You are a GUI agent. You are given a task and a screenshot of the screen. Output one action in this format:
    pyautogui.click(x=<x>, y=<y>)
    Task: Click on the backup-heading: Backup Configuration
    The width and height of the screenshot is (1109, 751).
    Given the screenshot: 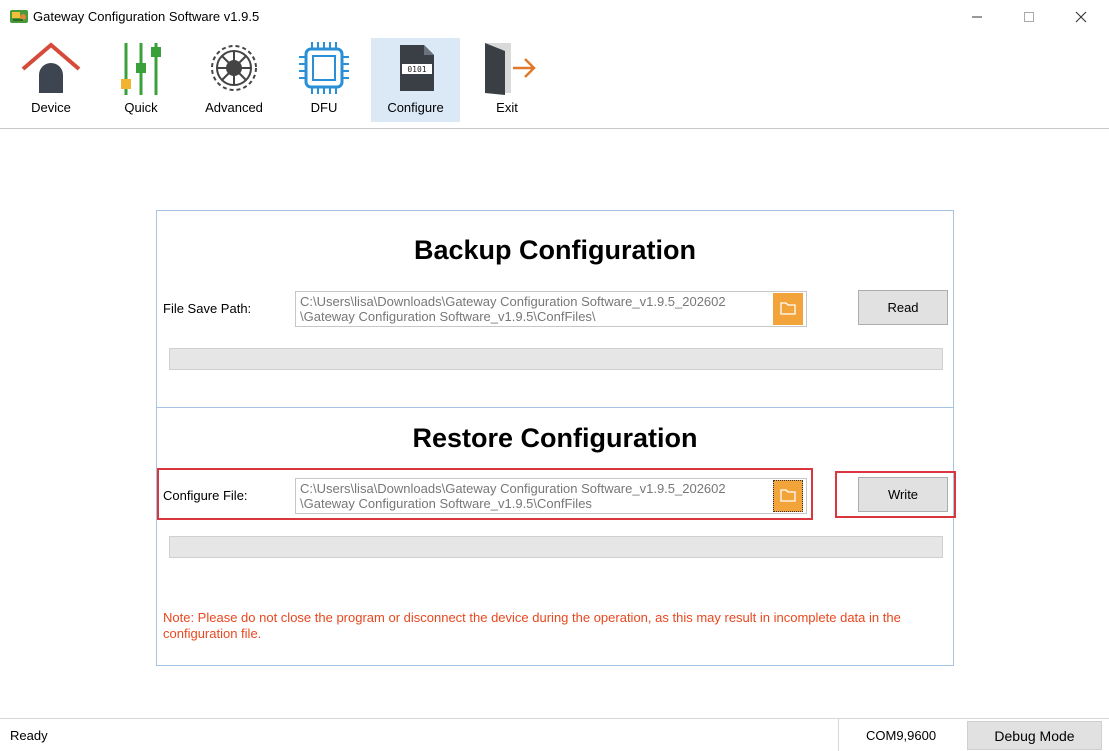 What is the action you would take?
    pyautogui.click(x=555, y=250)
    